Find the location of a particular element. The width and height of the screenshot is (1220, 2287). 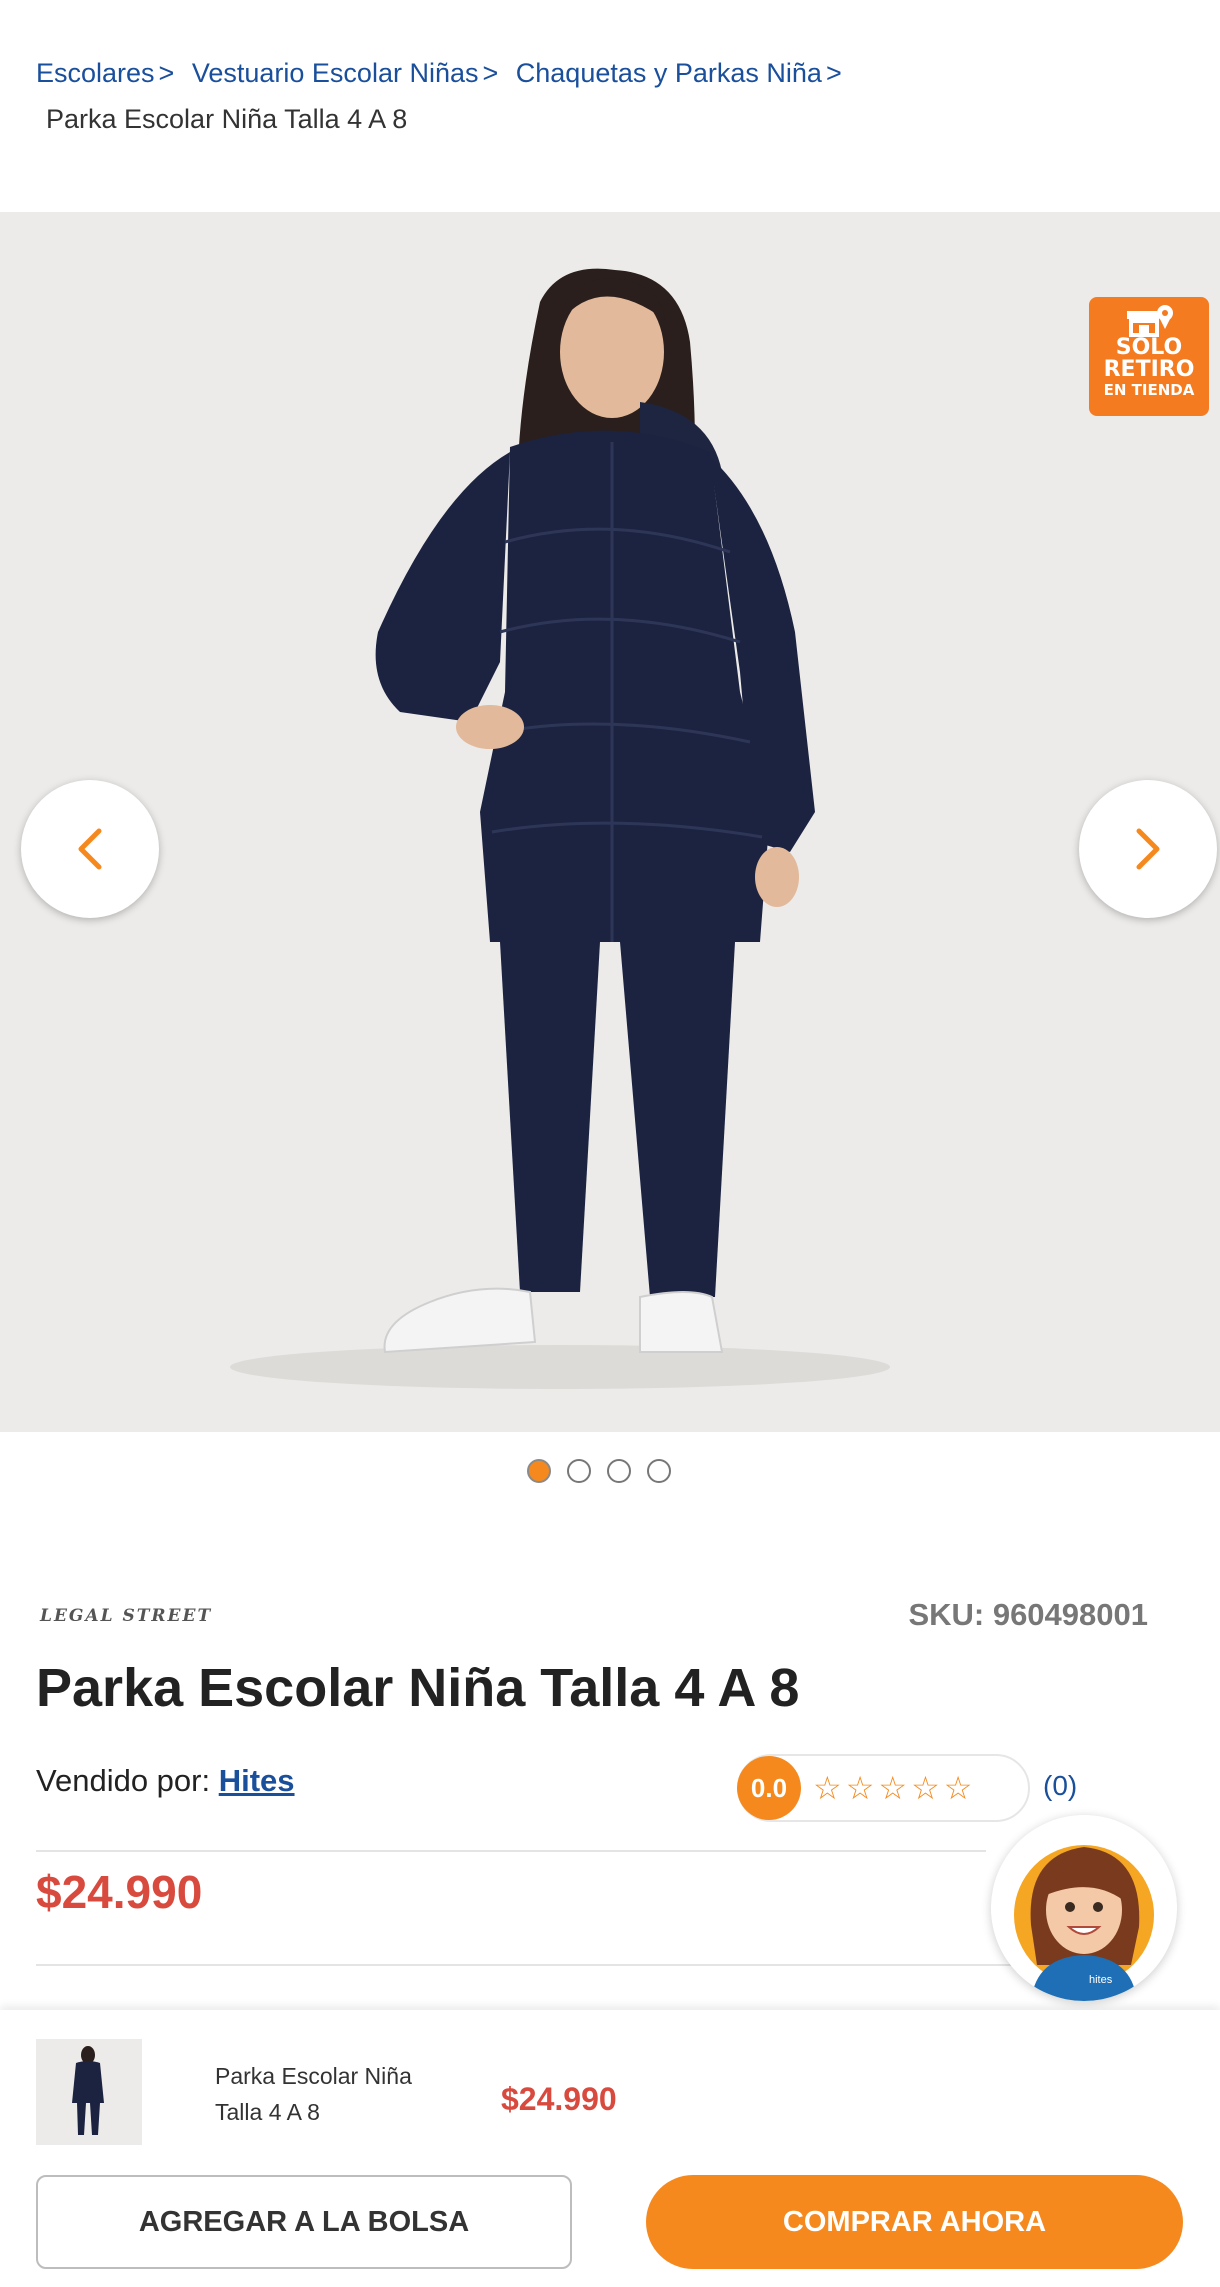

breadcrumb-current: Parka Escolar Niña Talla 4 A 8 is located at coordinates (227, 119).